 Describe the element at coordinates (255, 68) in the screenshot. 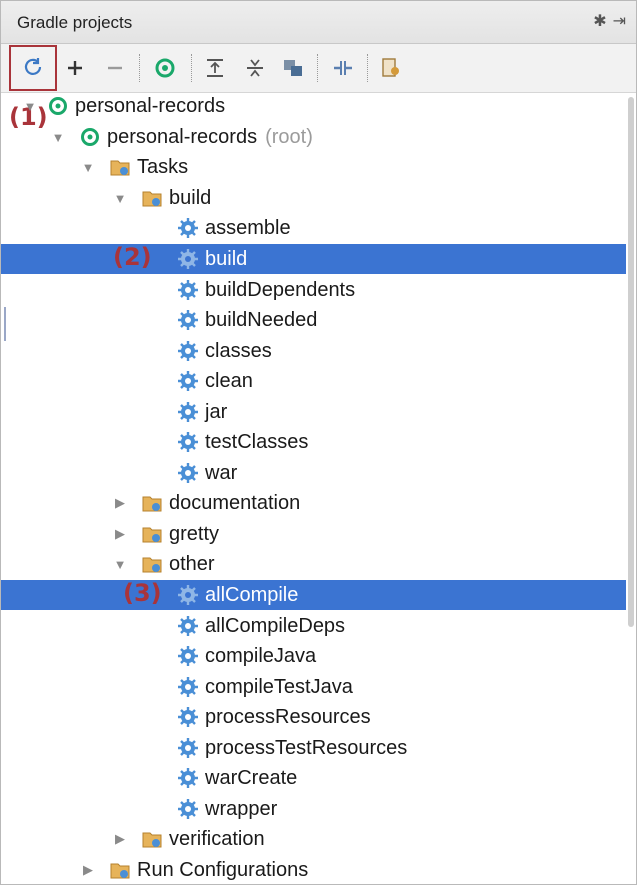

I see `collapse-all-button` at that location.